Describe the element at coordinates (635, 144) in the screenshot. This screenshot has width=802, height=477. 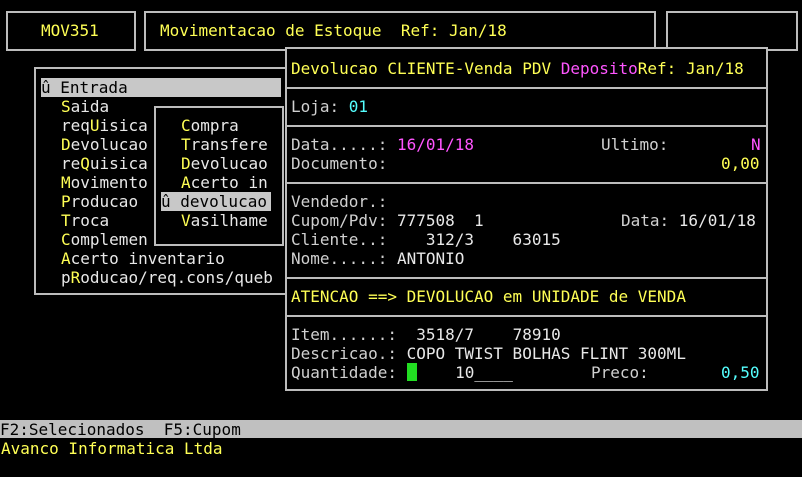
I see `ultimo-label: Ultimo:` at that location.